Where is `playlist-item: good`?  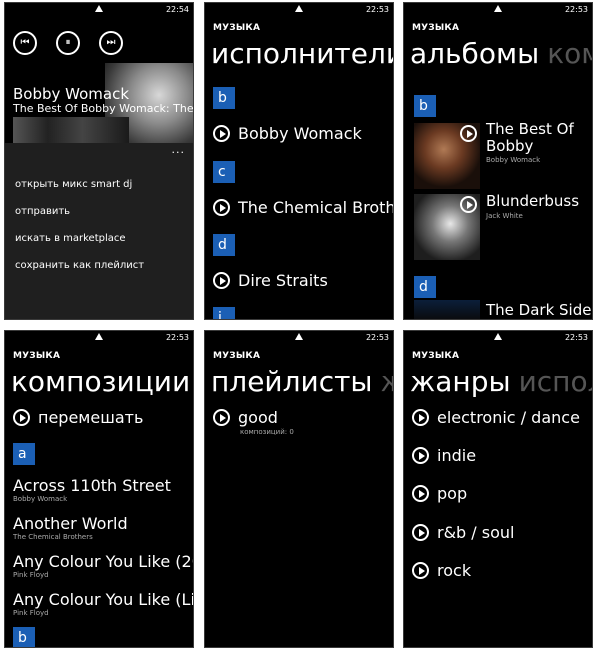 playlist-item: good is located at coordinates (245, 418).